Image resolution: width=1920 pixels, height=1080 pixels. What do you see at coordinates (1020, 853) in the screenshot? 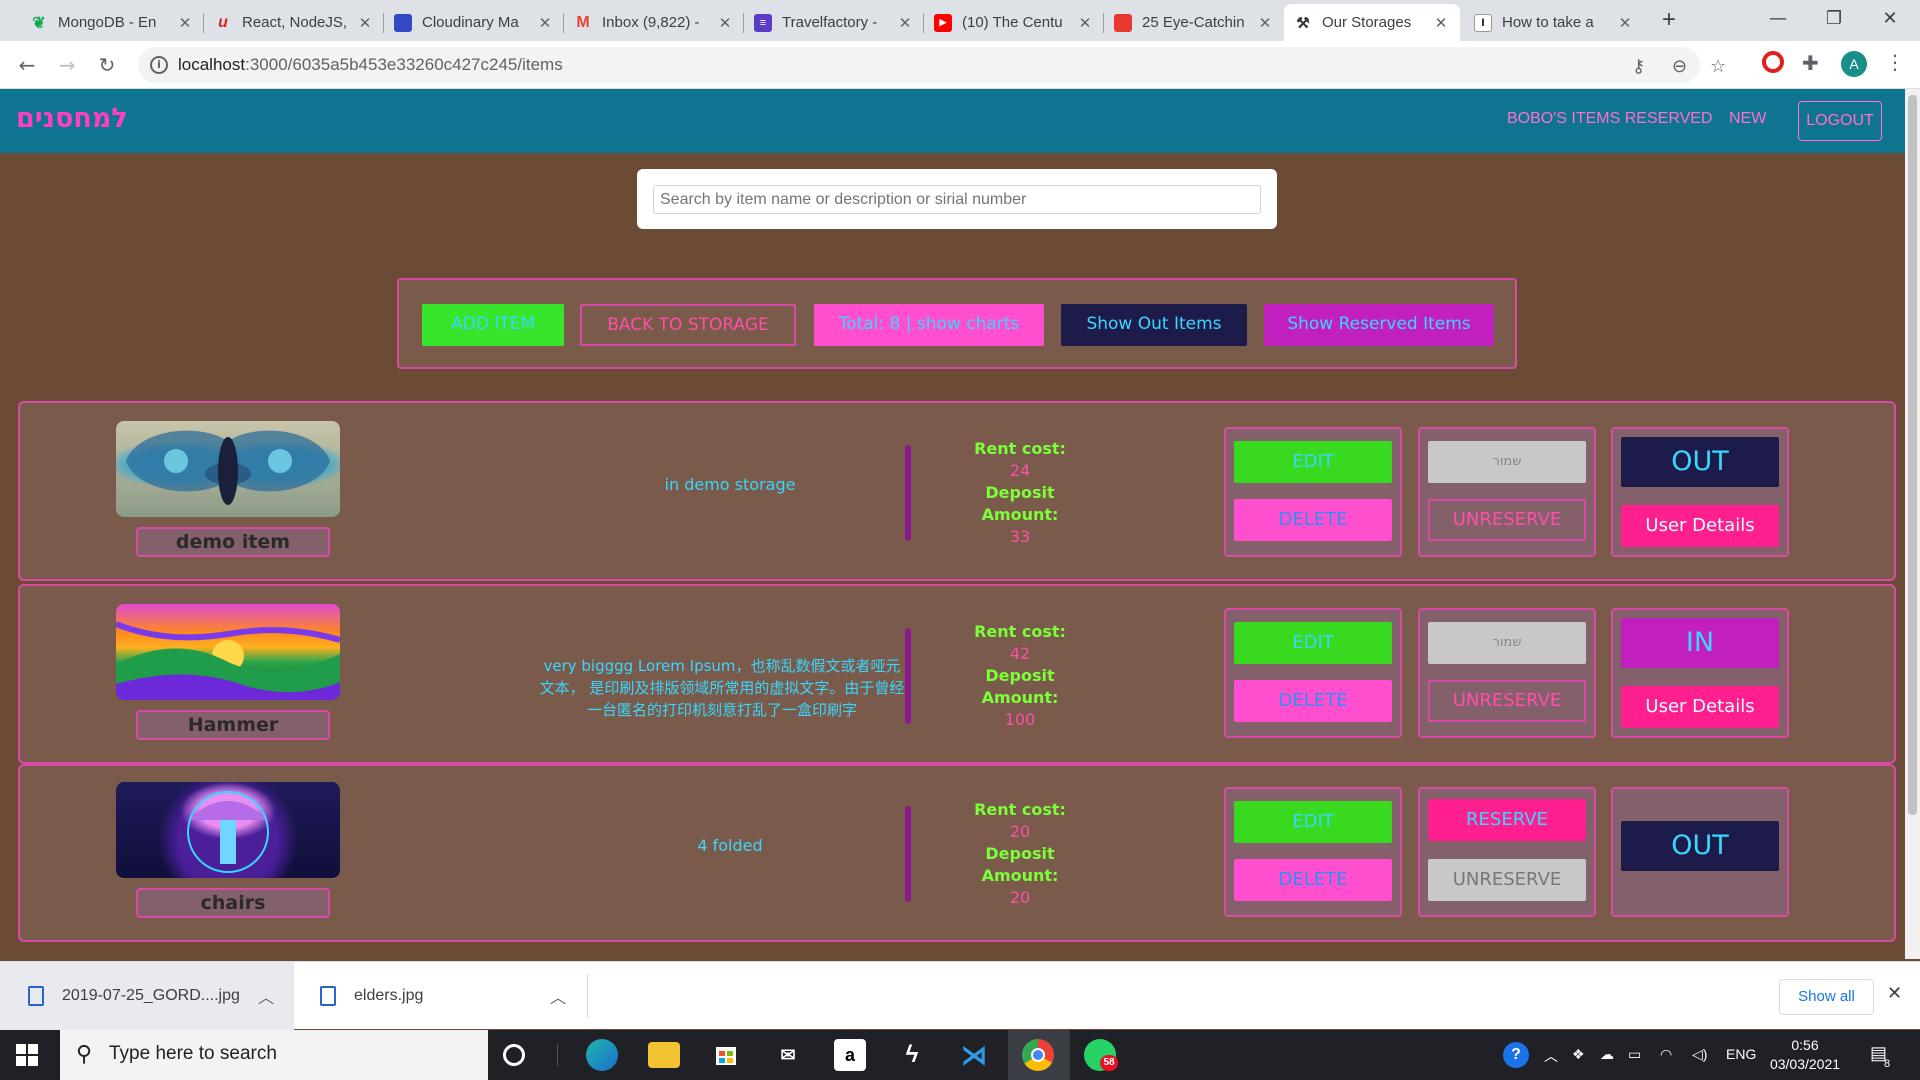
I see `deposit-label: Deposit` at bounding box center [1020, 853].